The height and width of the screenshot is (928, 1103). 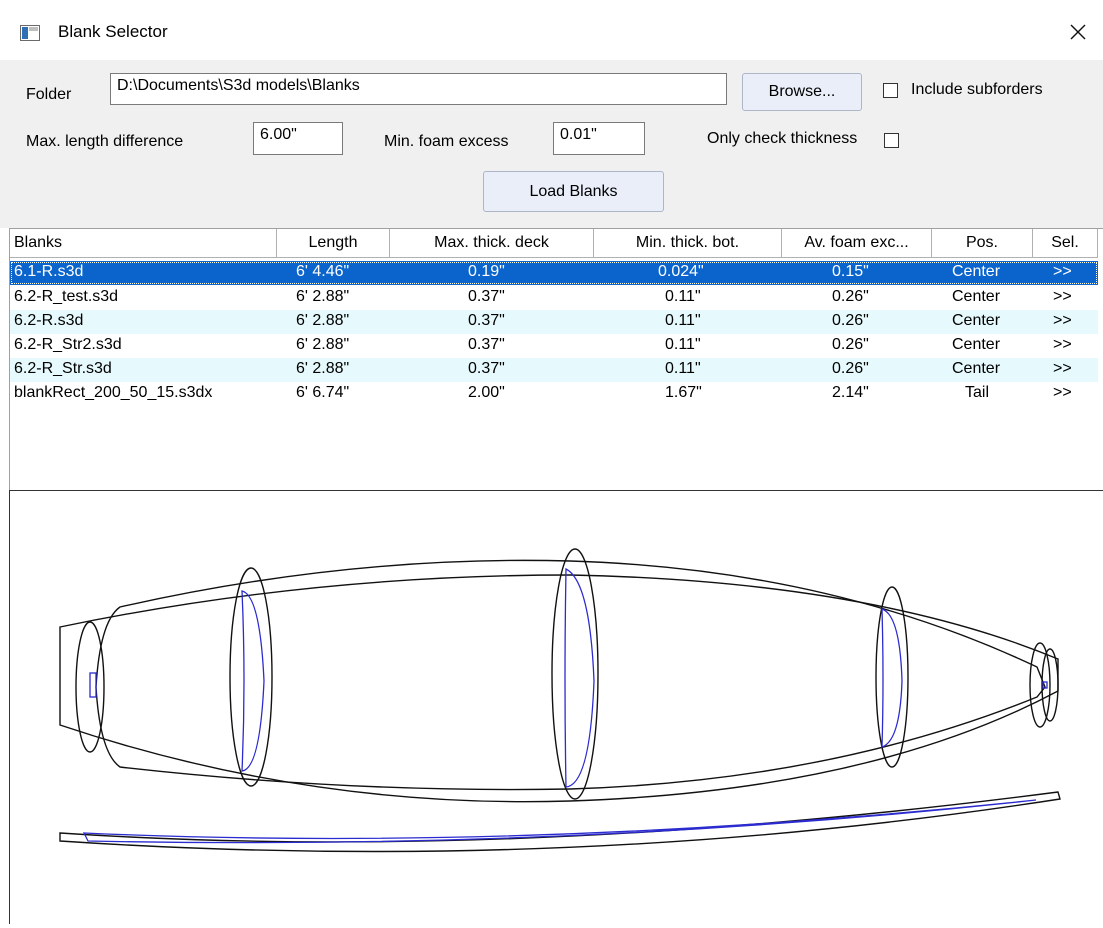 I want to click on column-header-max-thick-deck: Max. thick. deck, so click(x=492, y=243).